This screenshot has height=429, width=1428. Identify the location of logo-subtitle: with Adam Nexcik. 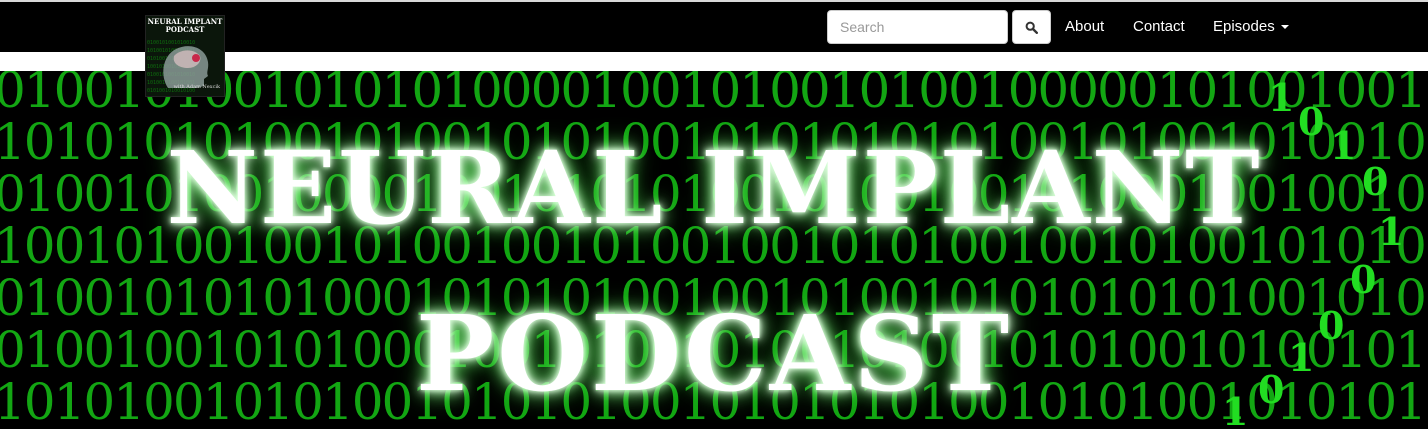
(196, 87).